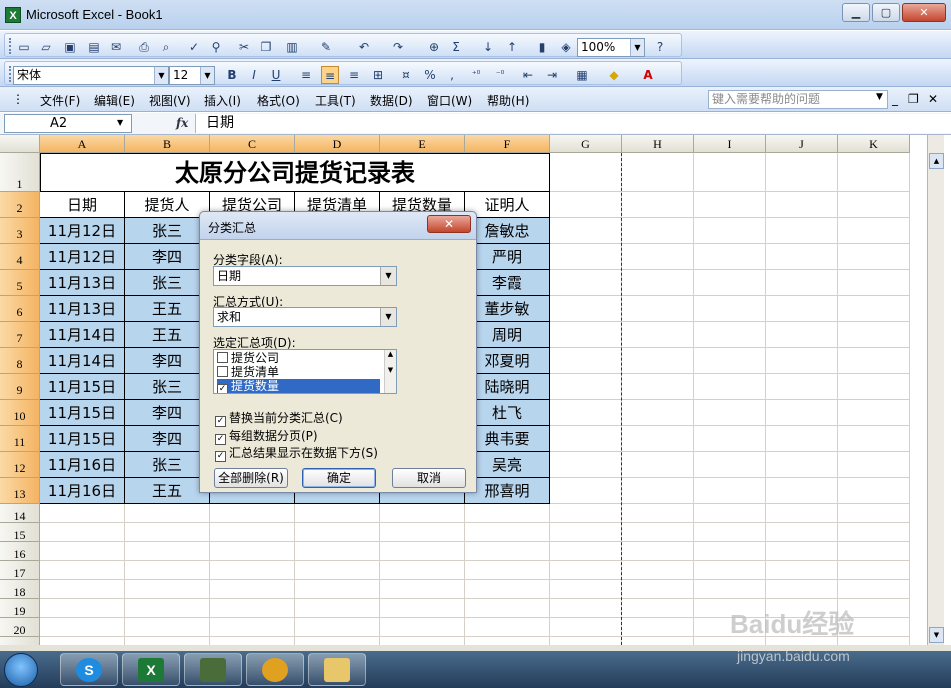 The height and width of the screenshot is (688, 951). Describe the element at coordinates (222, 100) in the screenshot. I see `menu-insert: 插入(I)` at that location.